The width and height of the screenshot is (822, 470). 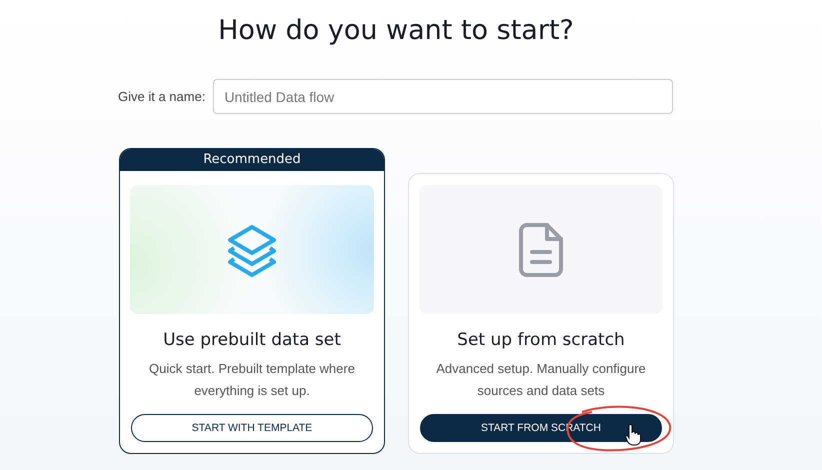 I want to click on hand-cursor-icon, so click(x=633, y=435).